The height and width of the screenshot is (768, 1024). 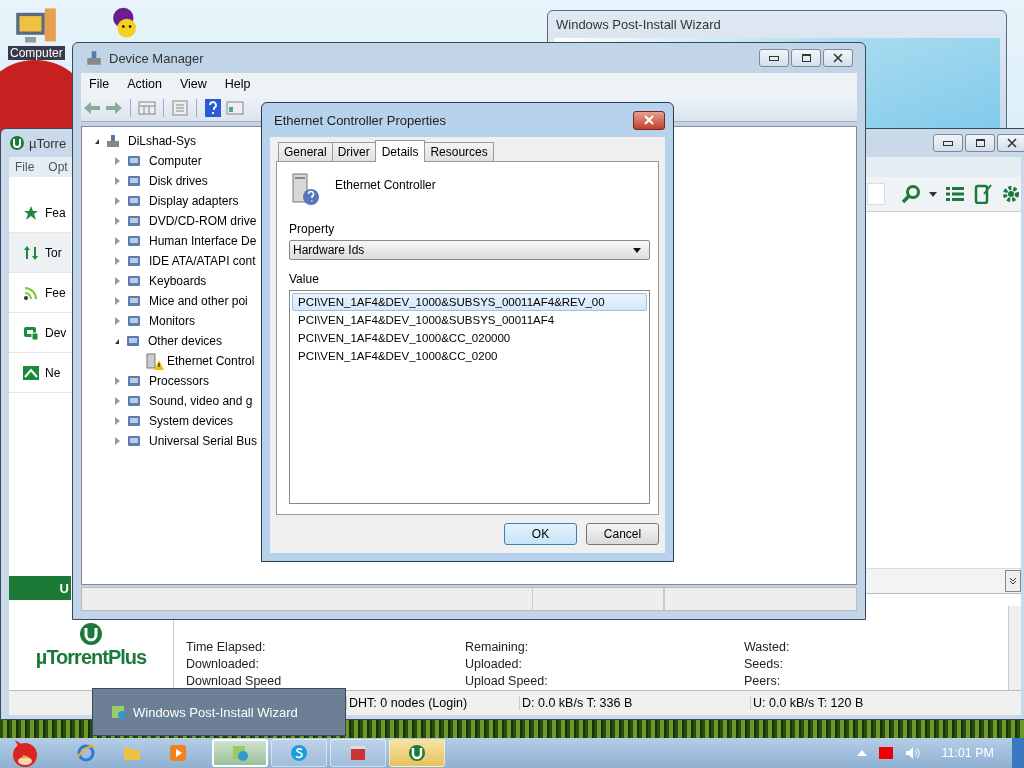 I want to click on tree-item: Keyboards, so click(x=178, y=281).